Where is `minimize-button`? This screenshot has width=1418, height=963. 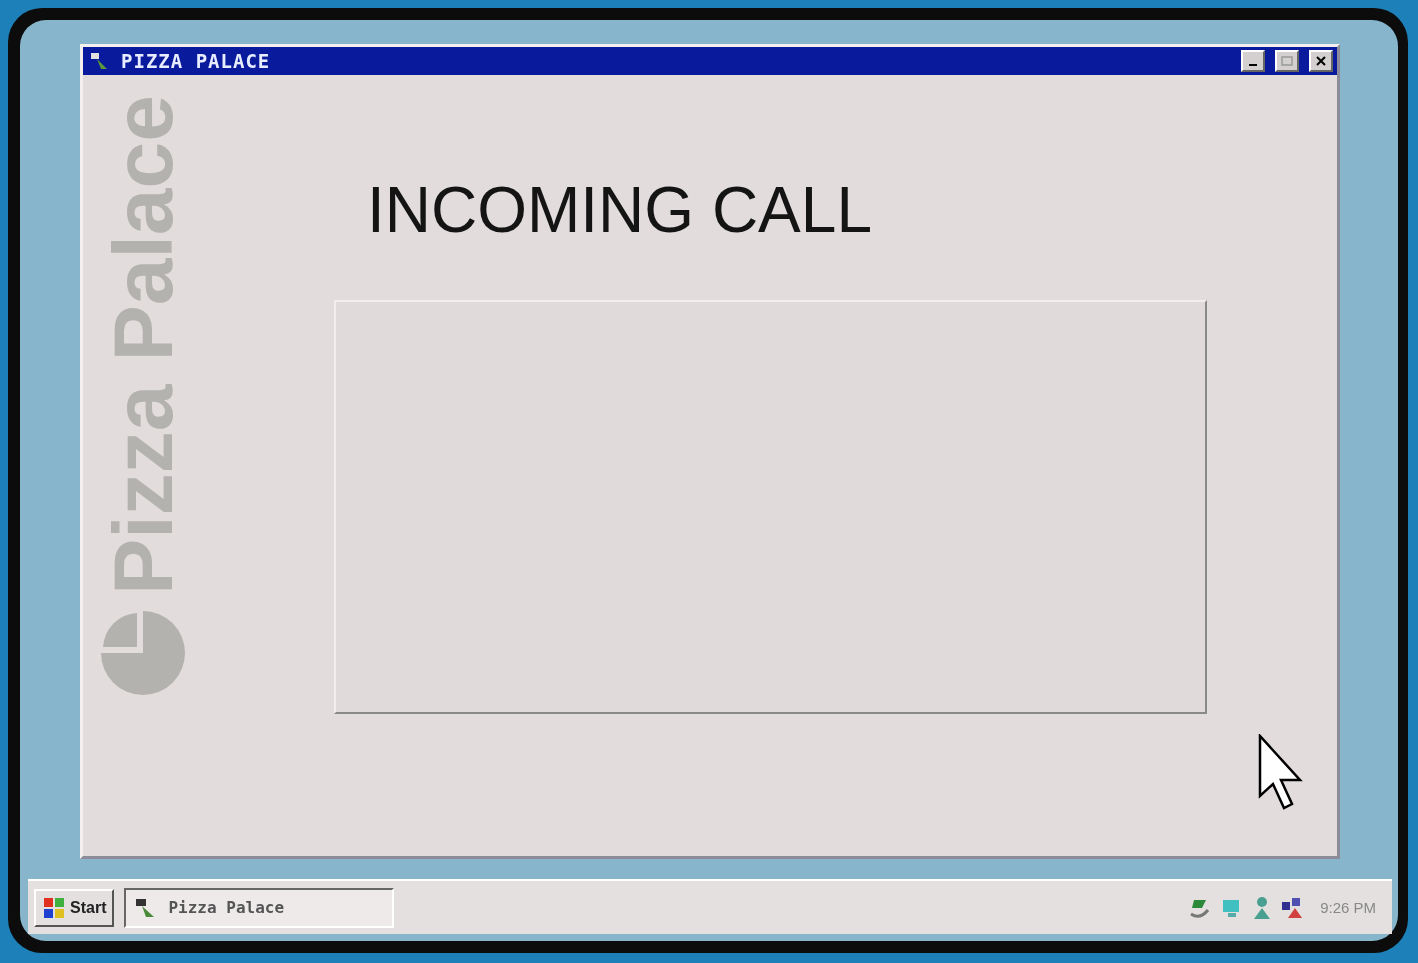 minimize-button is located at coordinates (1253, 61).